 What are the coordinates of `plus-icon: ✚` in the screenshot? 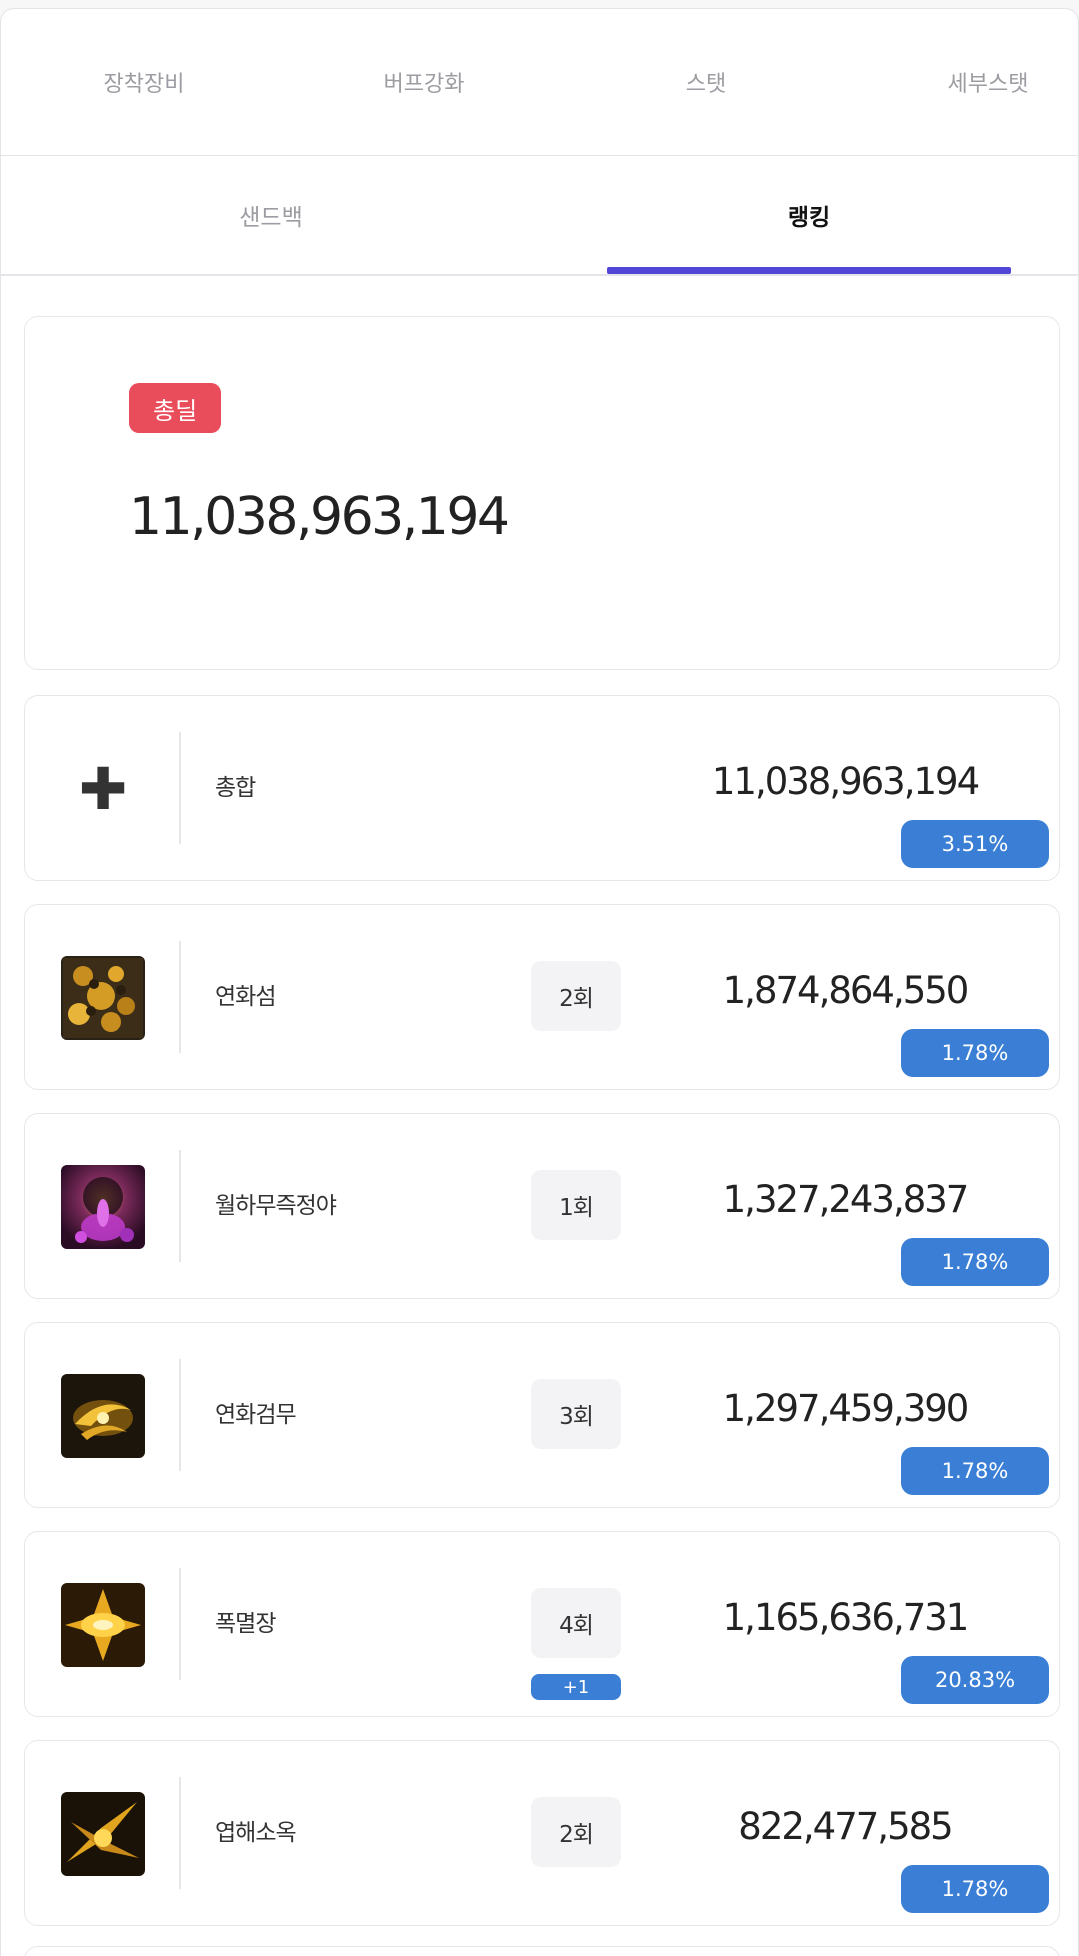 It's located at (103, 789).